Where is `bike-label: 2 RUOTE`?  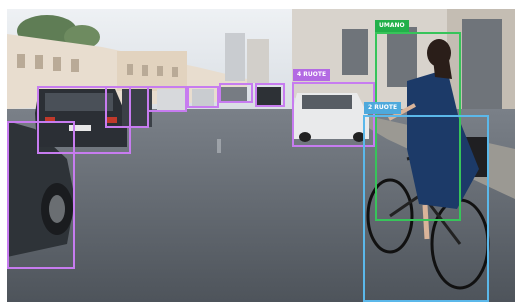 bike-label: 2 RUOTE is located at coordinates (383, 108).